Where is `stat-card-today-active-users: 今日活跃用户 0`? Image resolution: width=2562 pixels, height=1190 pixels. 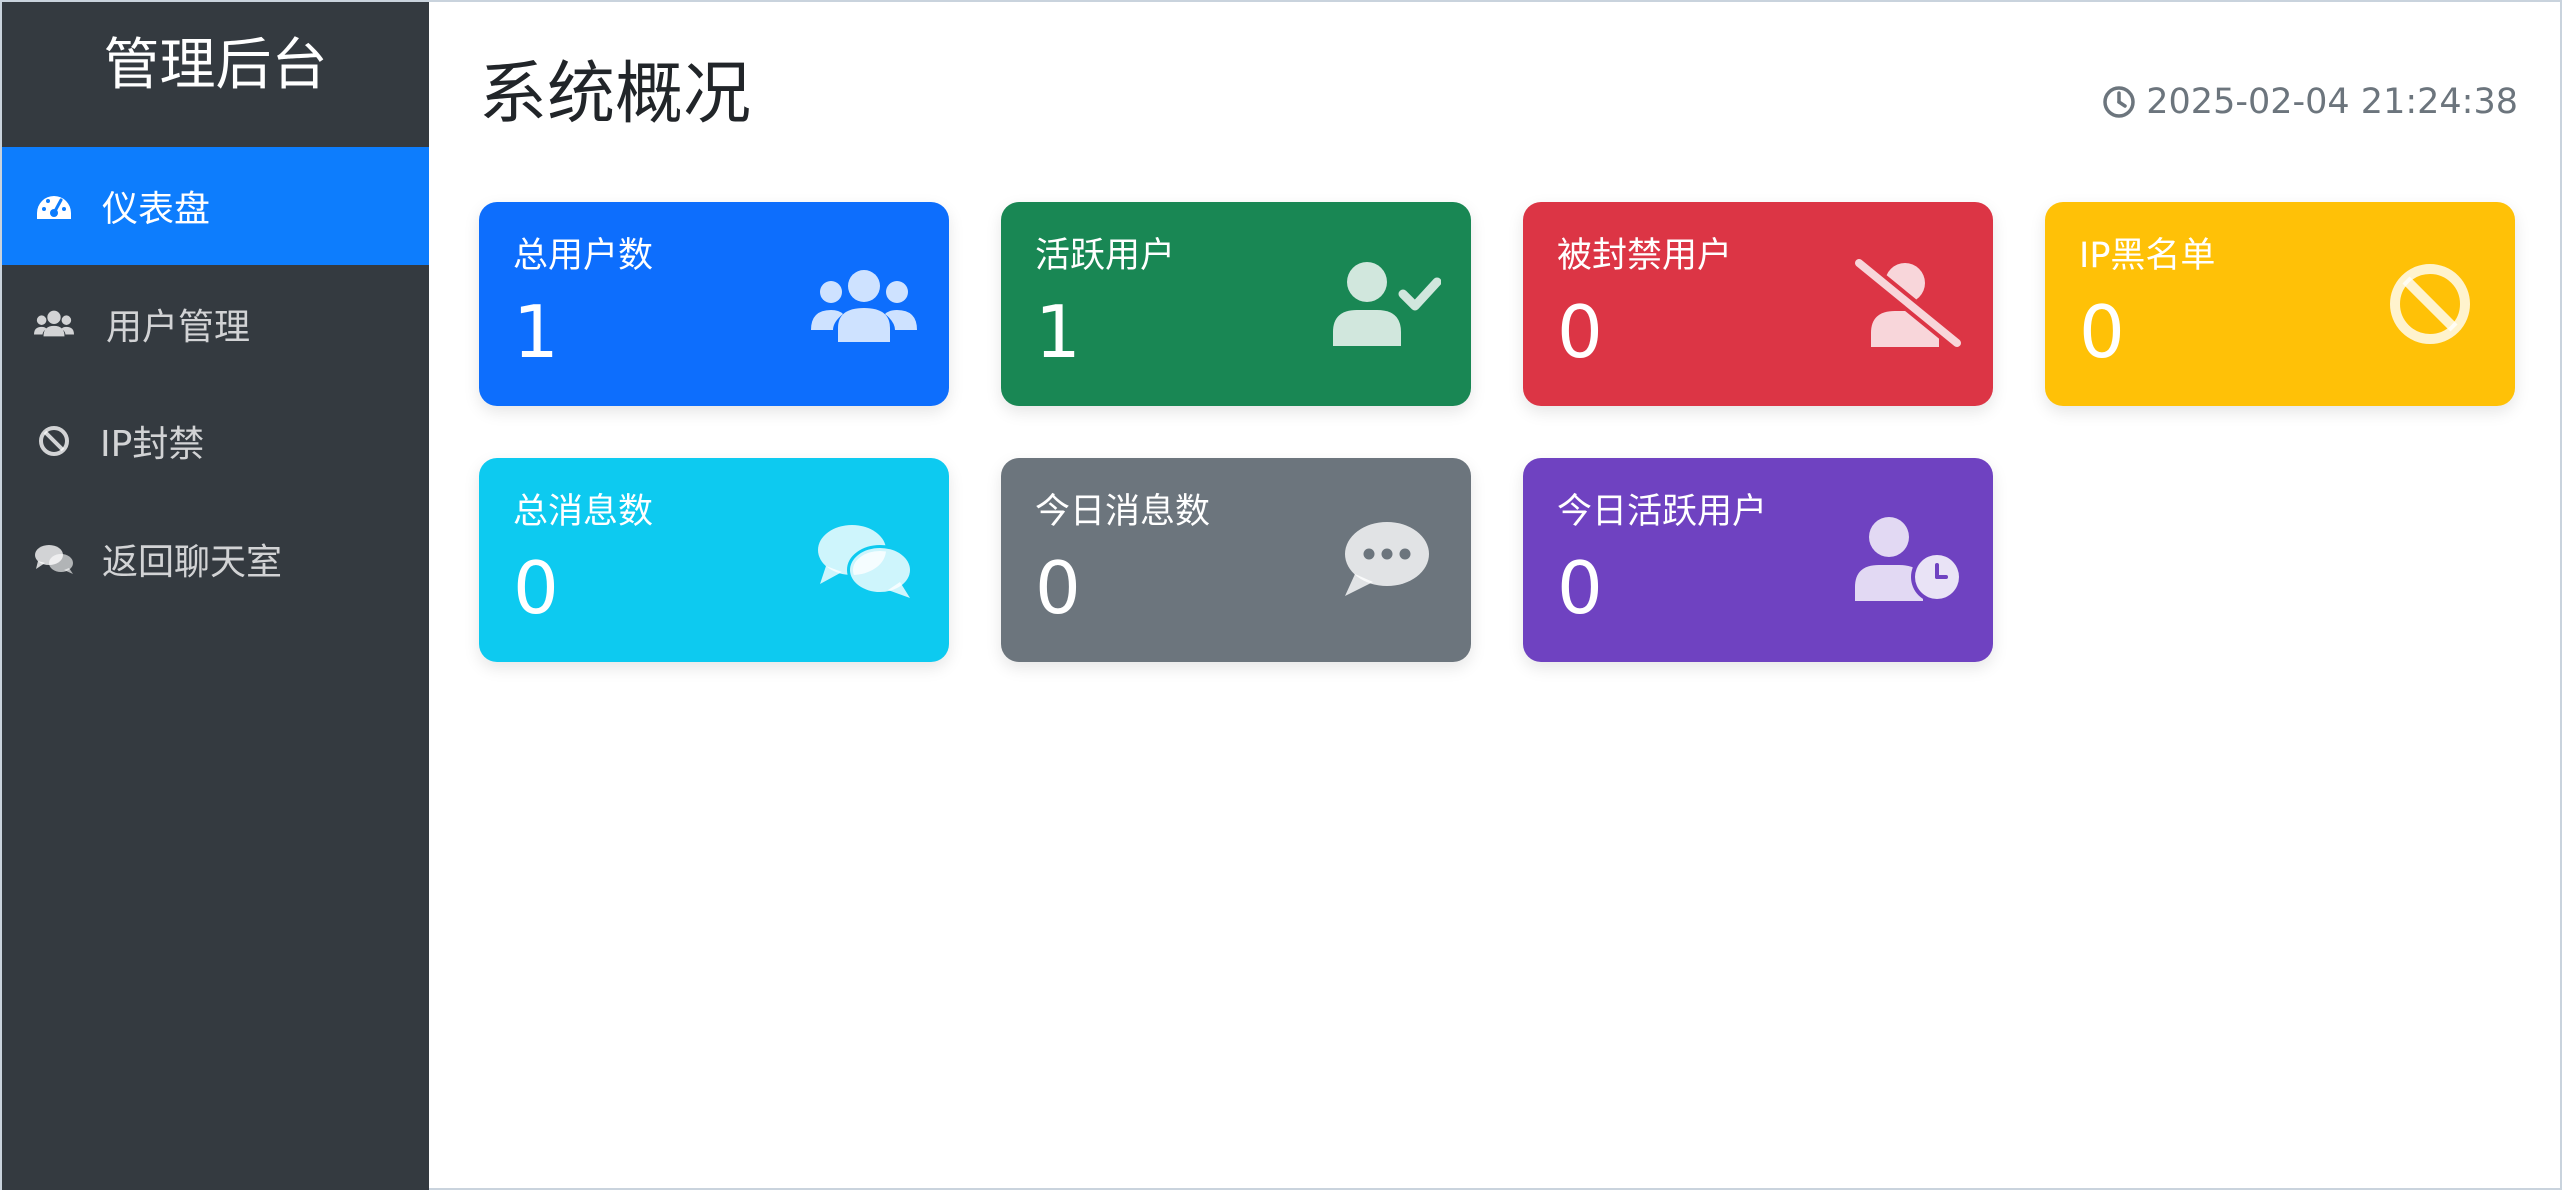
stat-card-today-active-users: 今日活跃用户 0 is located at coordinates (1758, 560).